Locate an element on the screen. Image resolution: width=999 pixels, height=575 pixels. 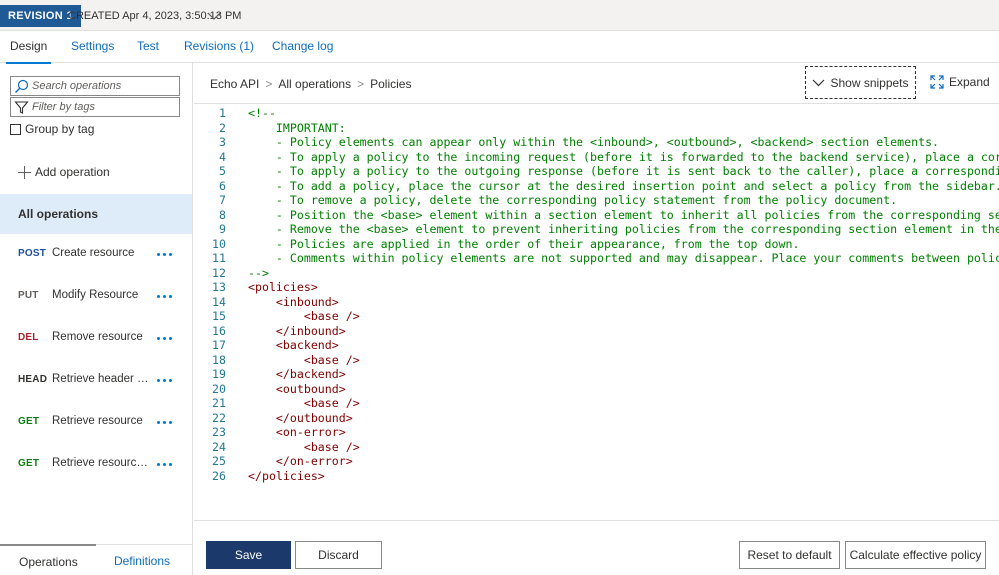
line-number: 22 is located at coordinates (219, 417).